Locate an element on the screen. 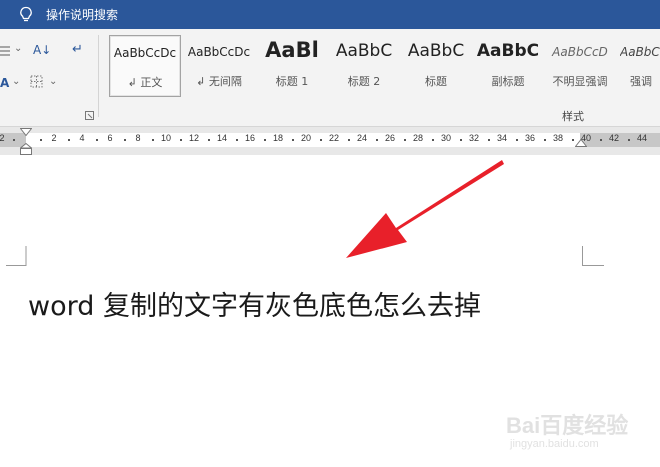 The width and height of the screenshot is (660, 467). line-spacing-icon is located at coordinates (5, 51).